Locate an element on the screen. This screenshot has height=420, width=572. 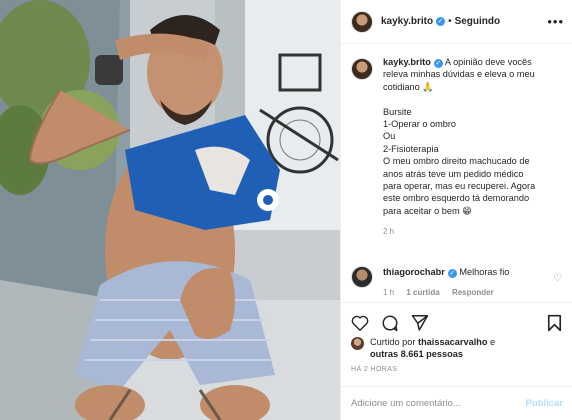
likes-others: outras 8.661 pessoas is located at coordinates (416, 354).